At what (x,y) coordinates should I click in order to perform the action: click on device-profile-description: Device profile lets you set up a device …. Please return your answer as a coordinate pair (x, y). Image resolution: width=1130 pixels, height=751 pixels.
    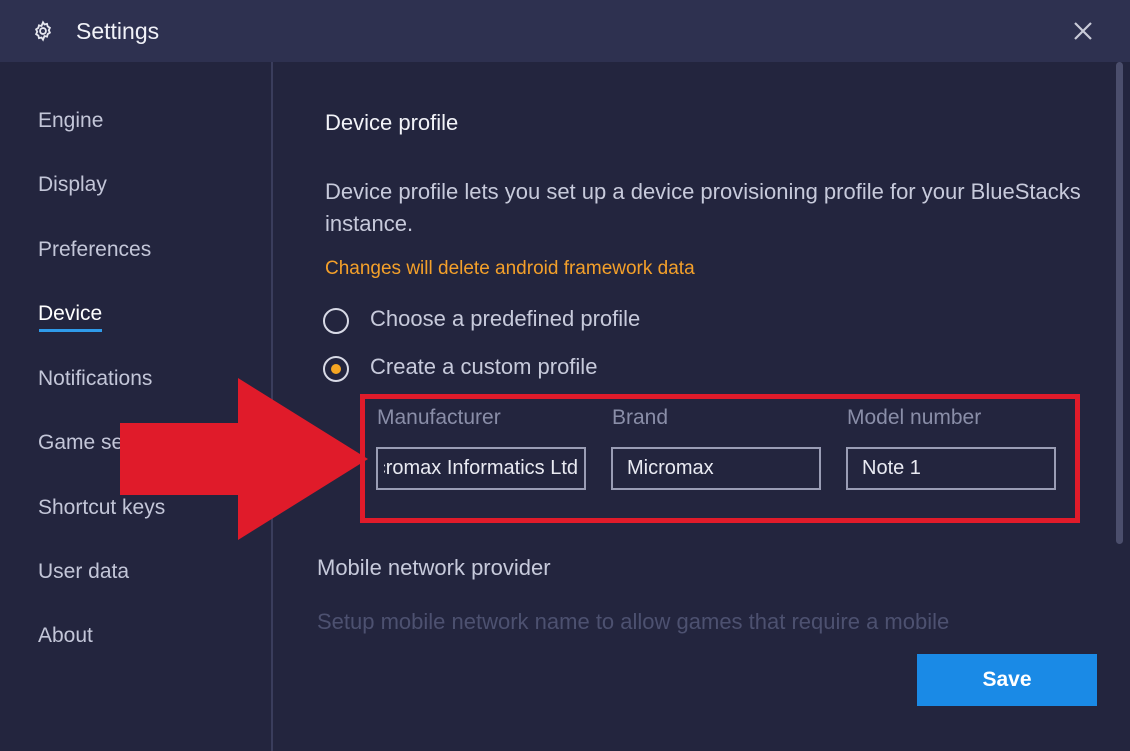
    Looking at the image, I should click on (703, 207).